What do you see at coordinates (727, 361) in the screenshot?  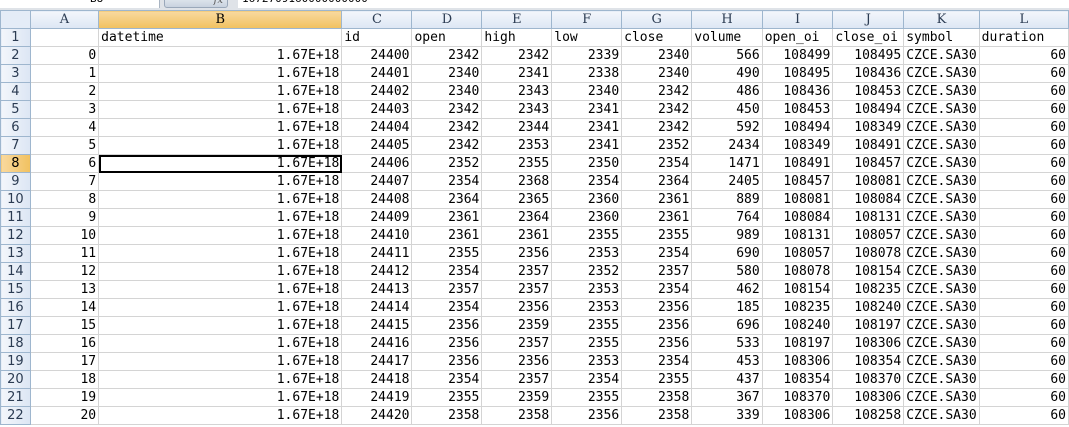 I see `cell-h19: 453` at bounding box center [727, 361].